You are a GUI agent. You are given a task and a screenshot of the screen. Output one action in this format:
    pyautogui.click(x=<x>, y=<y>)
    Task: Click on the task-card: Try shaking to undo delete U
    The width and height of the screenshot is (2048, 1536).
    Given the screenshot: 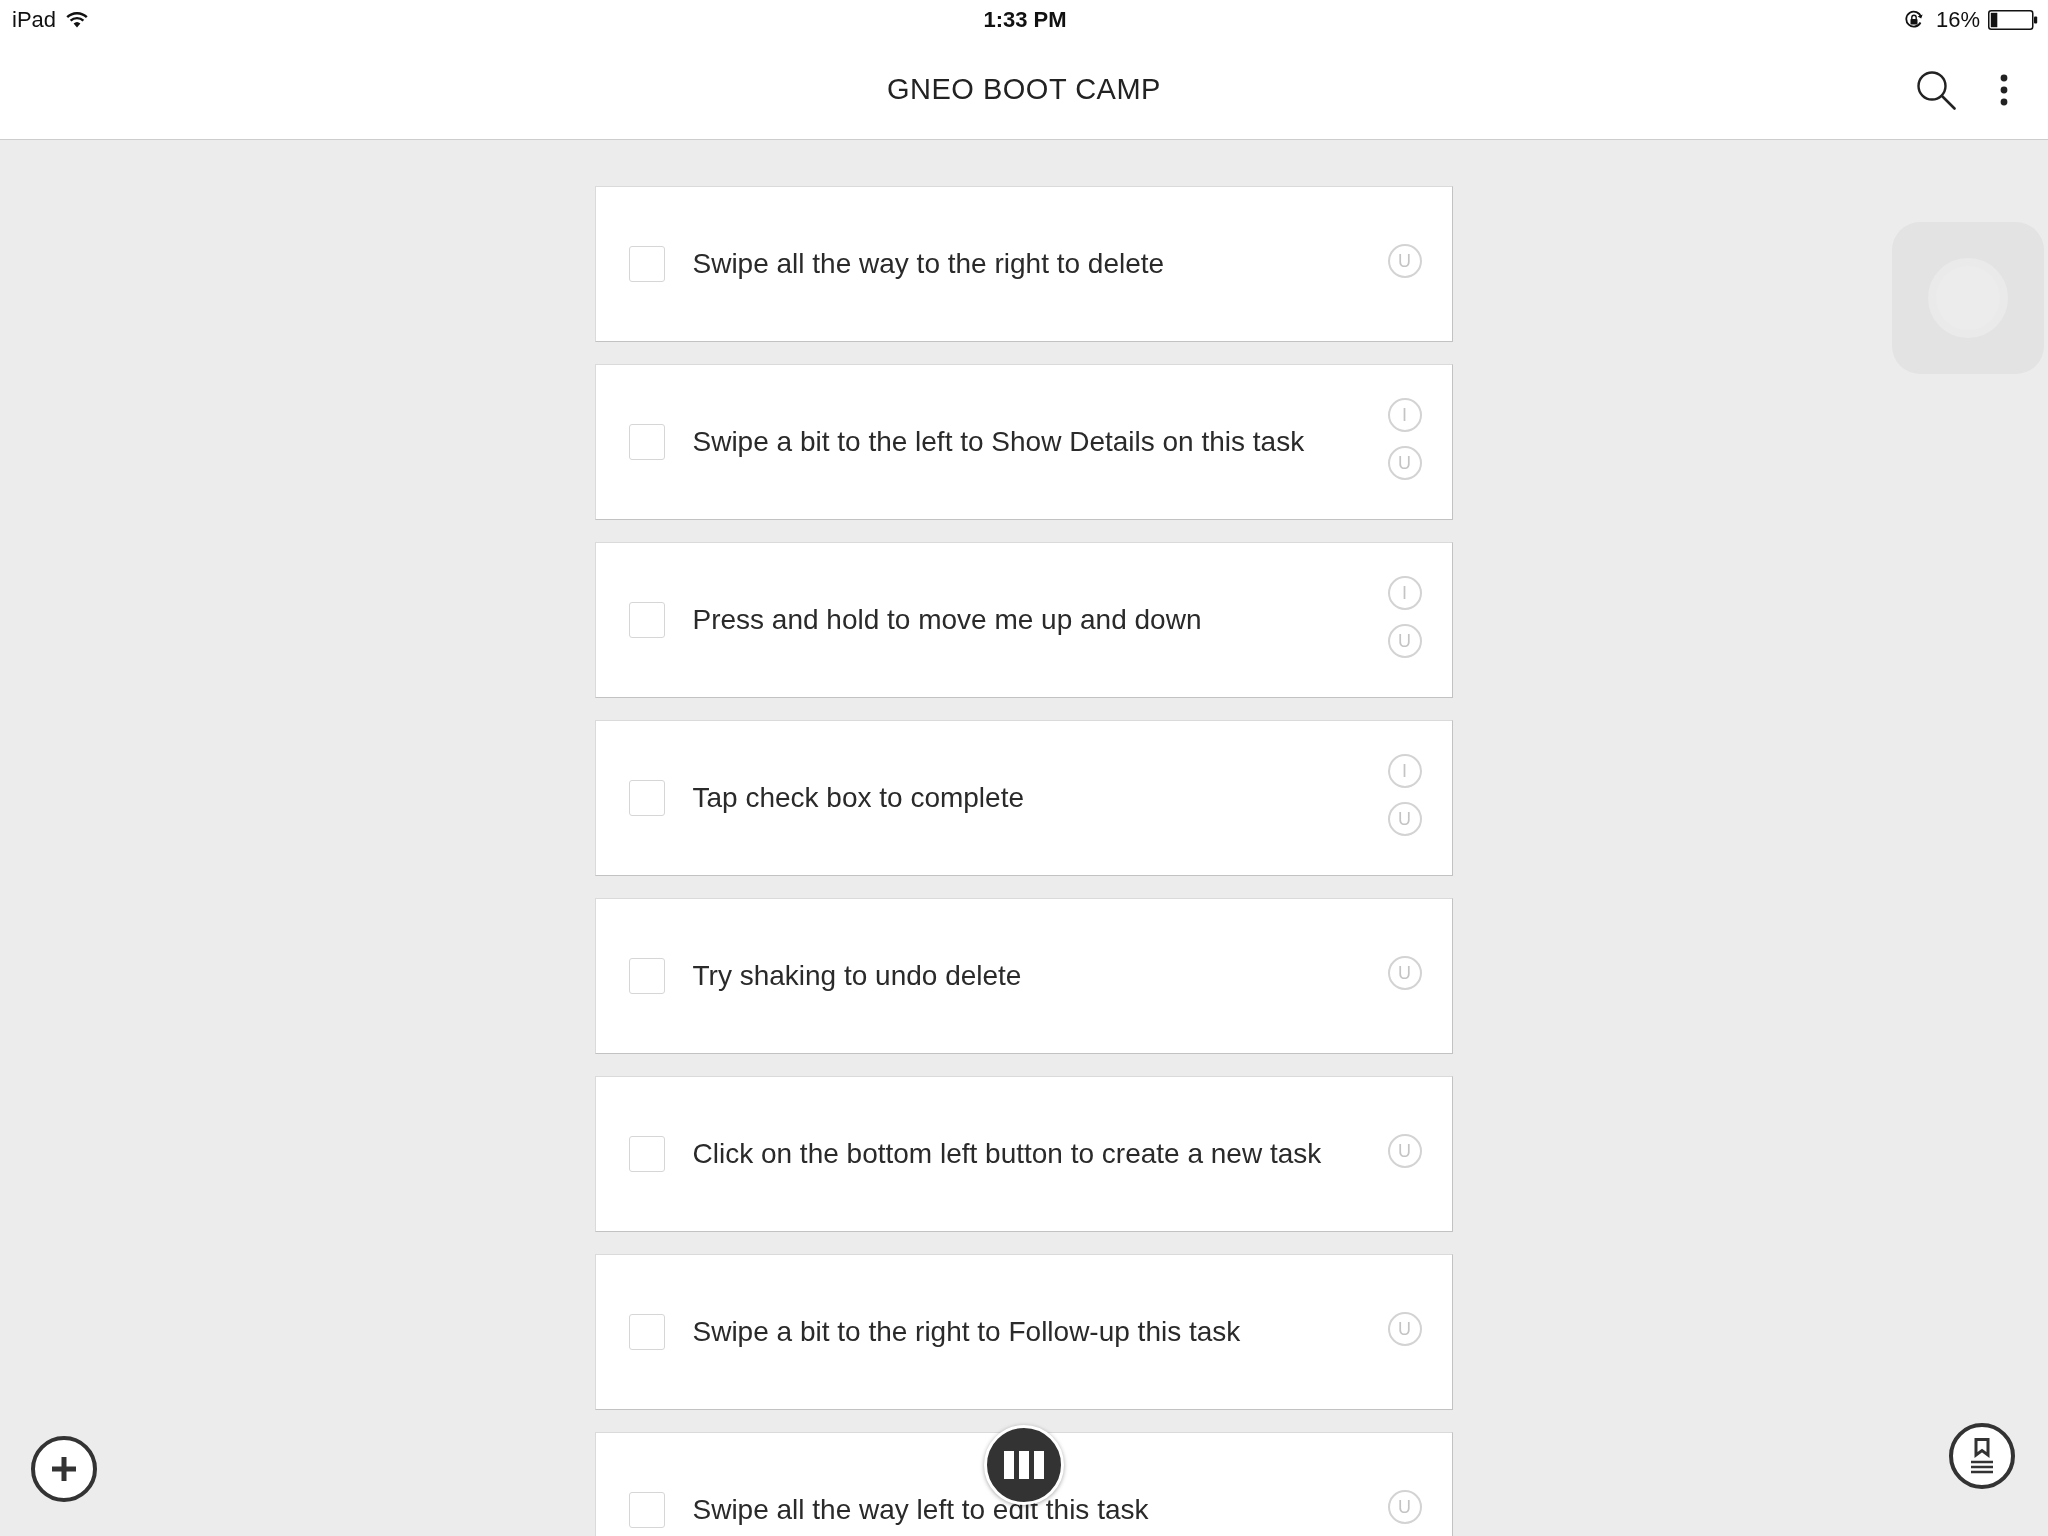 What is the action you would take?
    pyautogui.click(x=1023, y=976)
    